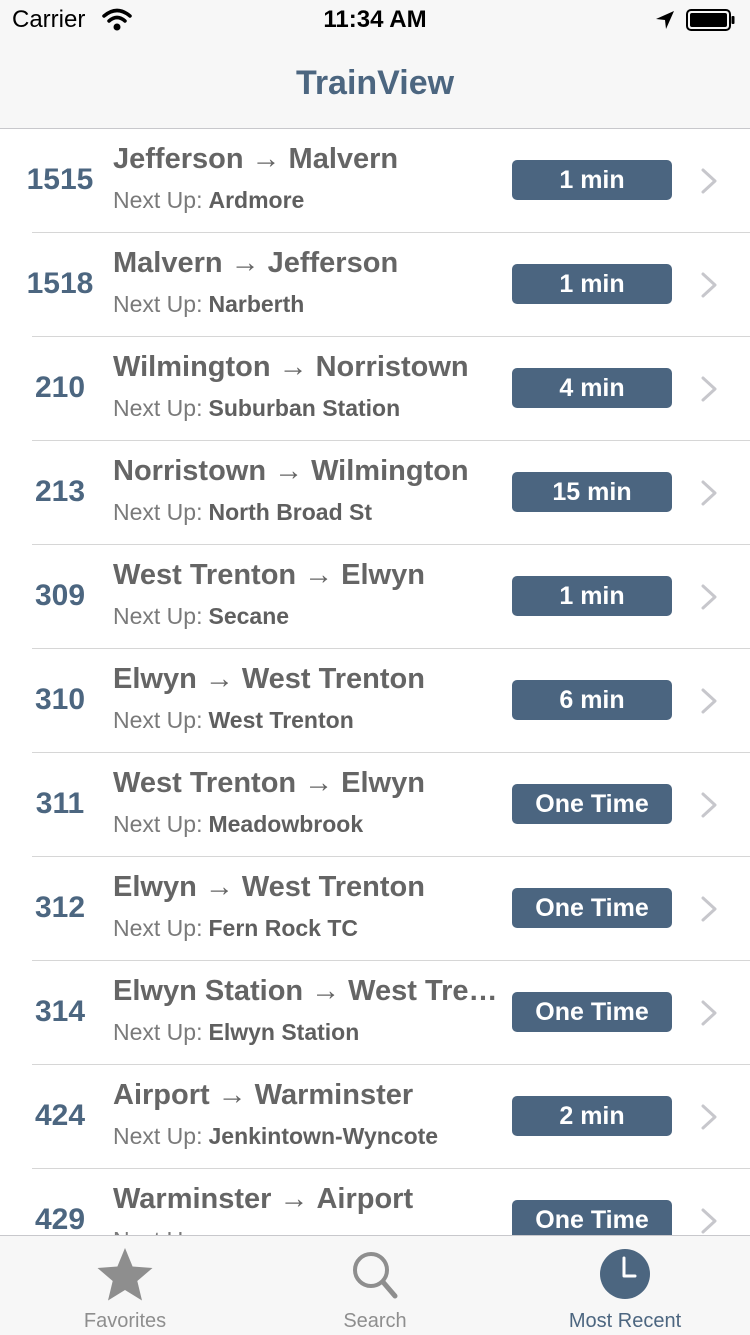  Describe the element at coordinates (375, 1275) in the screenshot. I see `search-icon` at that location.